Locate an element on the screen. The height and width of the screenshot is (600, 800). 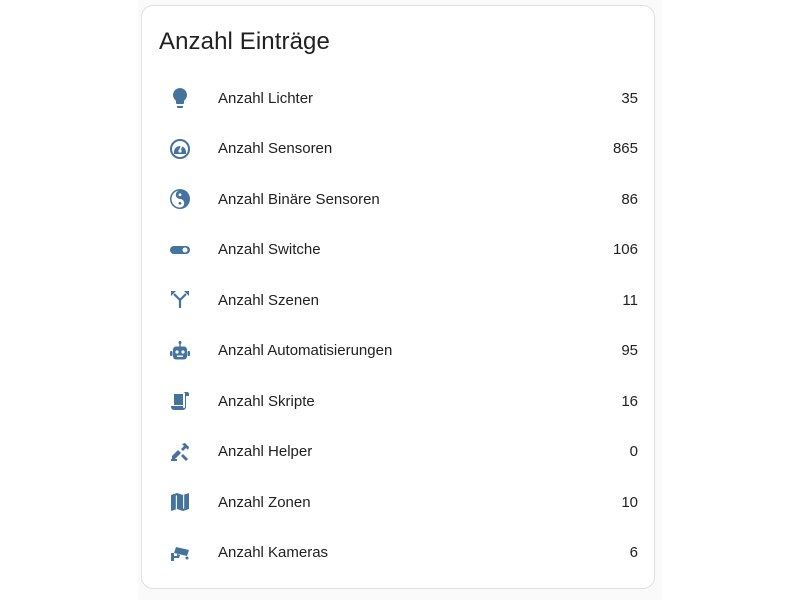
row-value: 35 is located at coordinates (629, 98).